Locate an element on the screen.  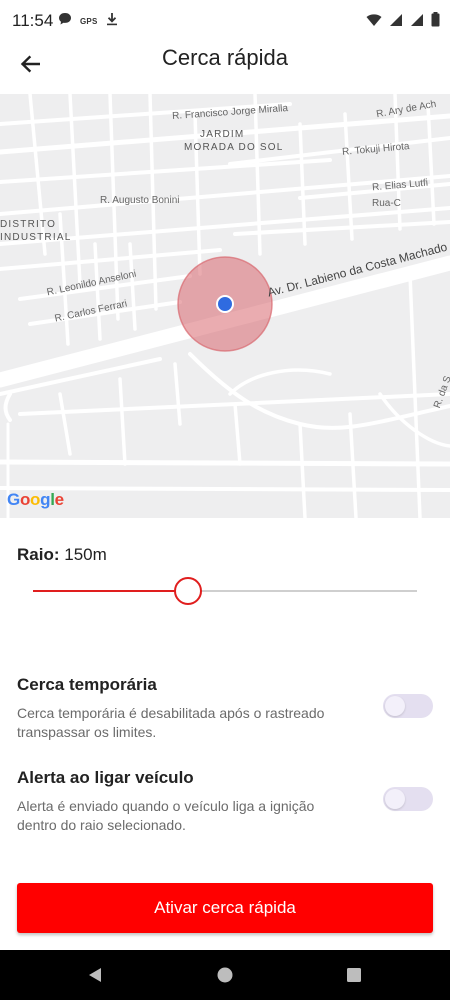
slider-fill is located at coordinates (110, 591).